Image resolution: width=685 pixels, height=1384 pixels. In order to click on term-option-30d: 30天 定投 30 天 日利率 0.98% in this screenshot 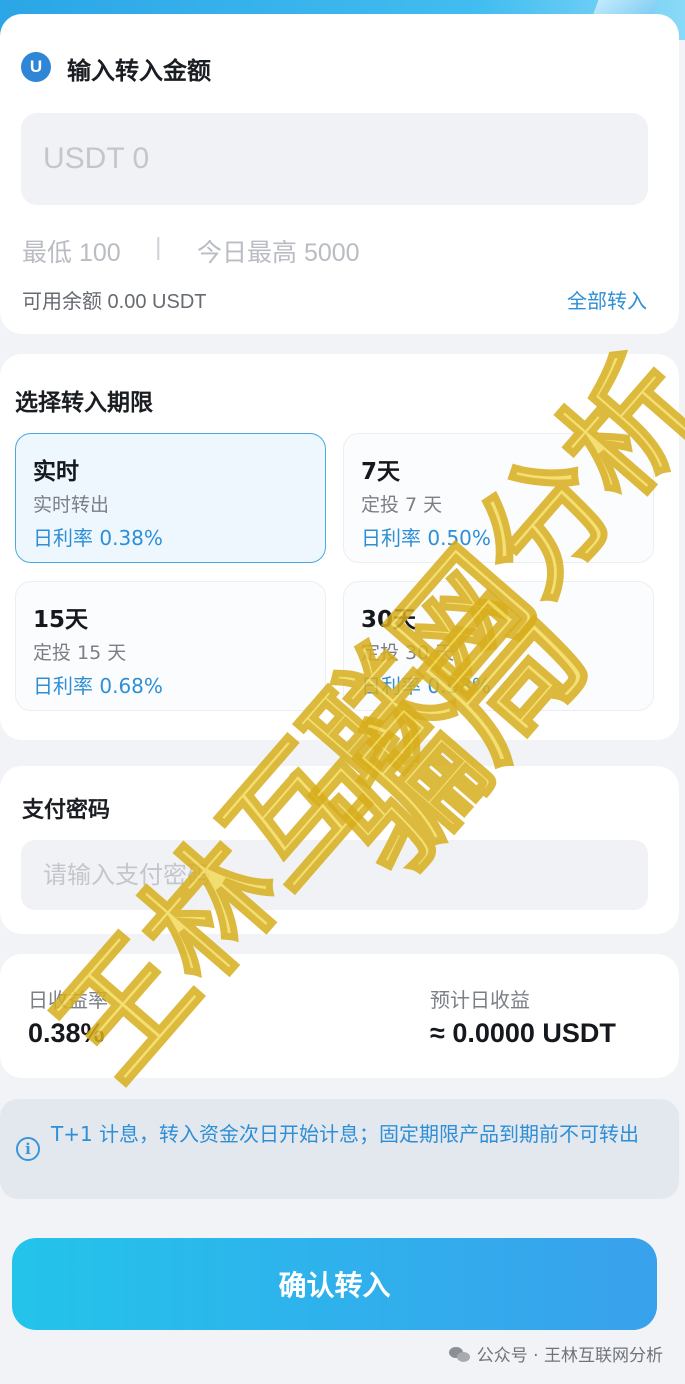, I will do `click(498, 646)`.